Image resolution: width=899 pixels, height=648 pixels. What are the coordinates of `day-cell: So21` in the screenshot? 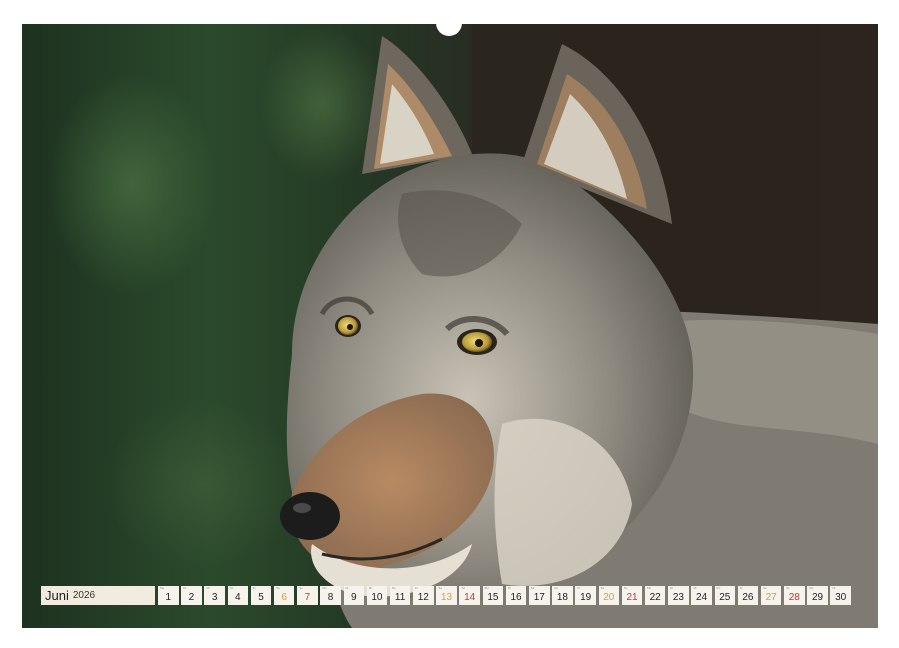 It's located at (632, 595).